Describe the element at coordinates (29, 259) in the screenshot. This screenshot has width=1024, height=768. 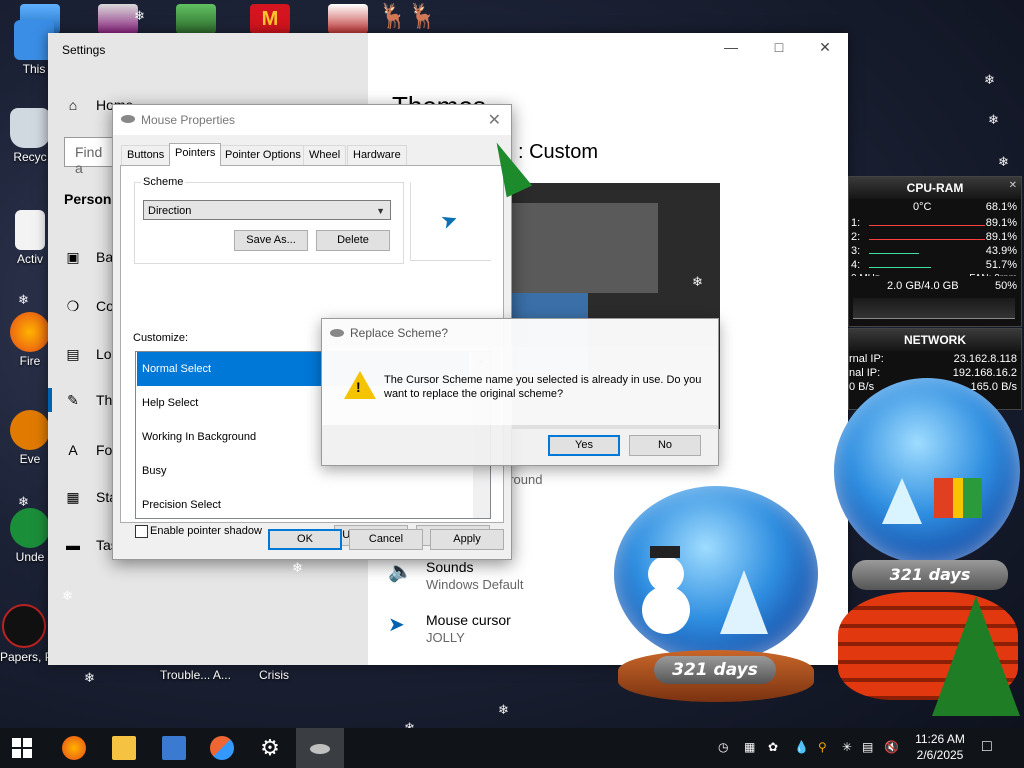
I see `desktop-icon-label: Activ` at that location.